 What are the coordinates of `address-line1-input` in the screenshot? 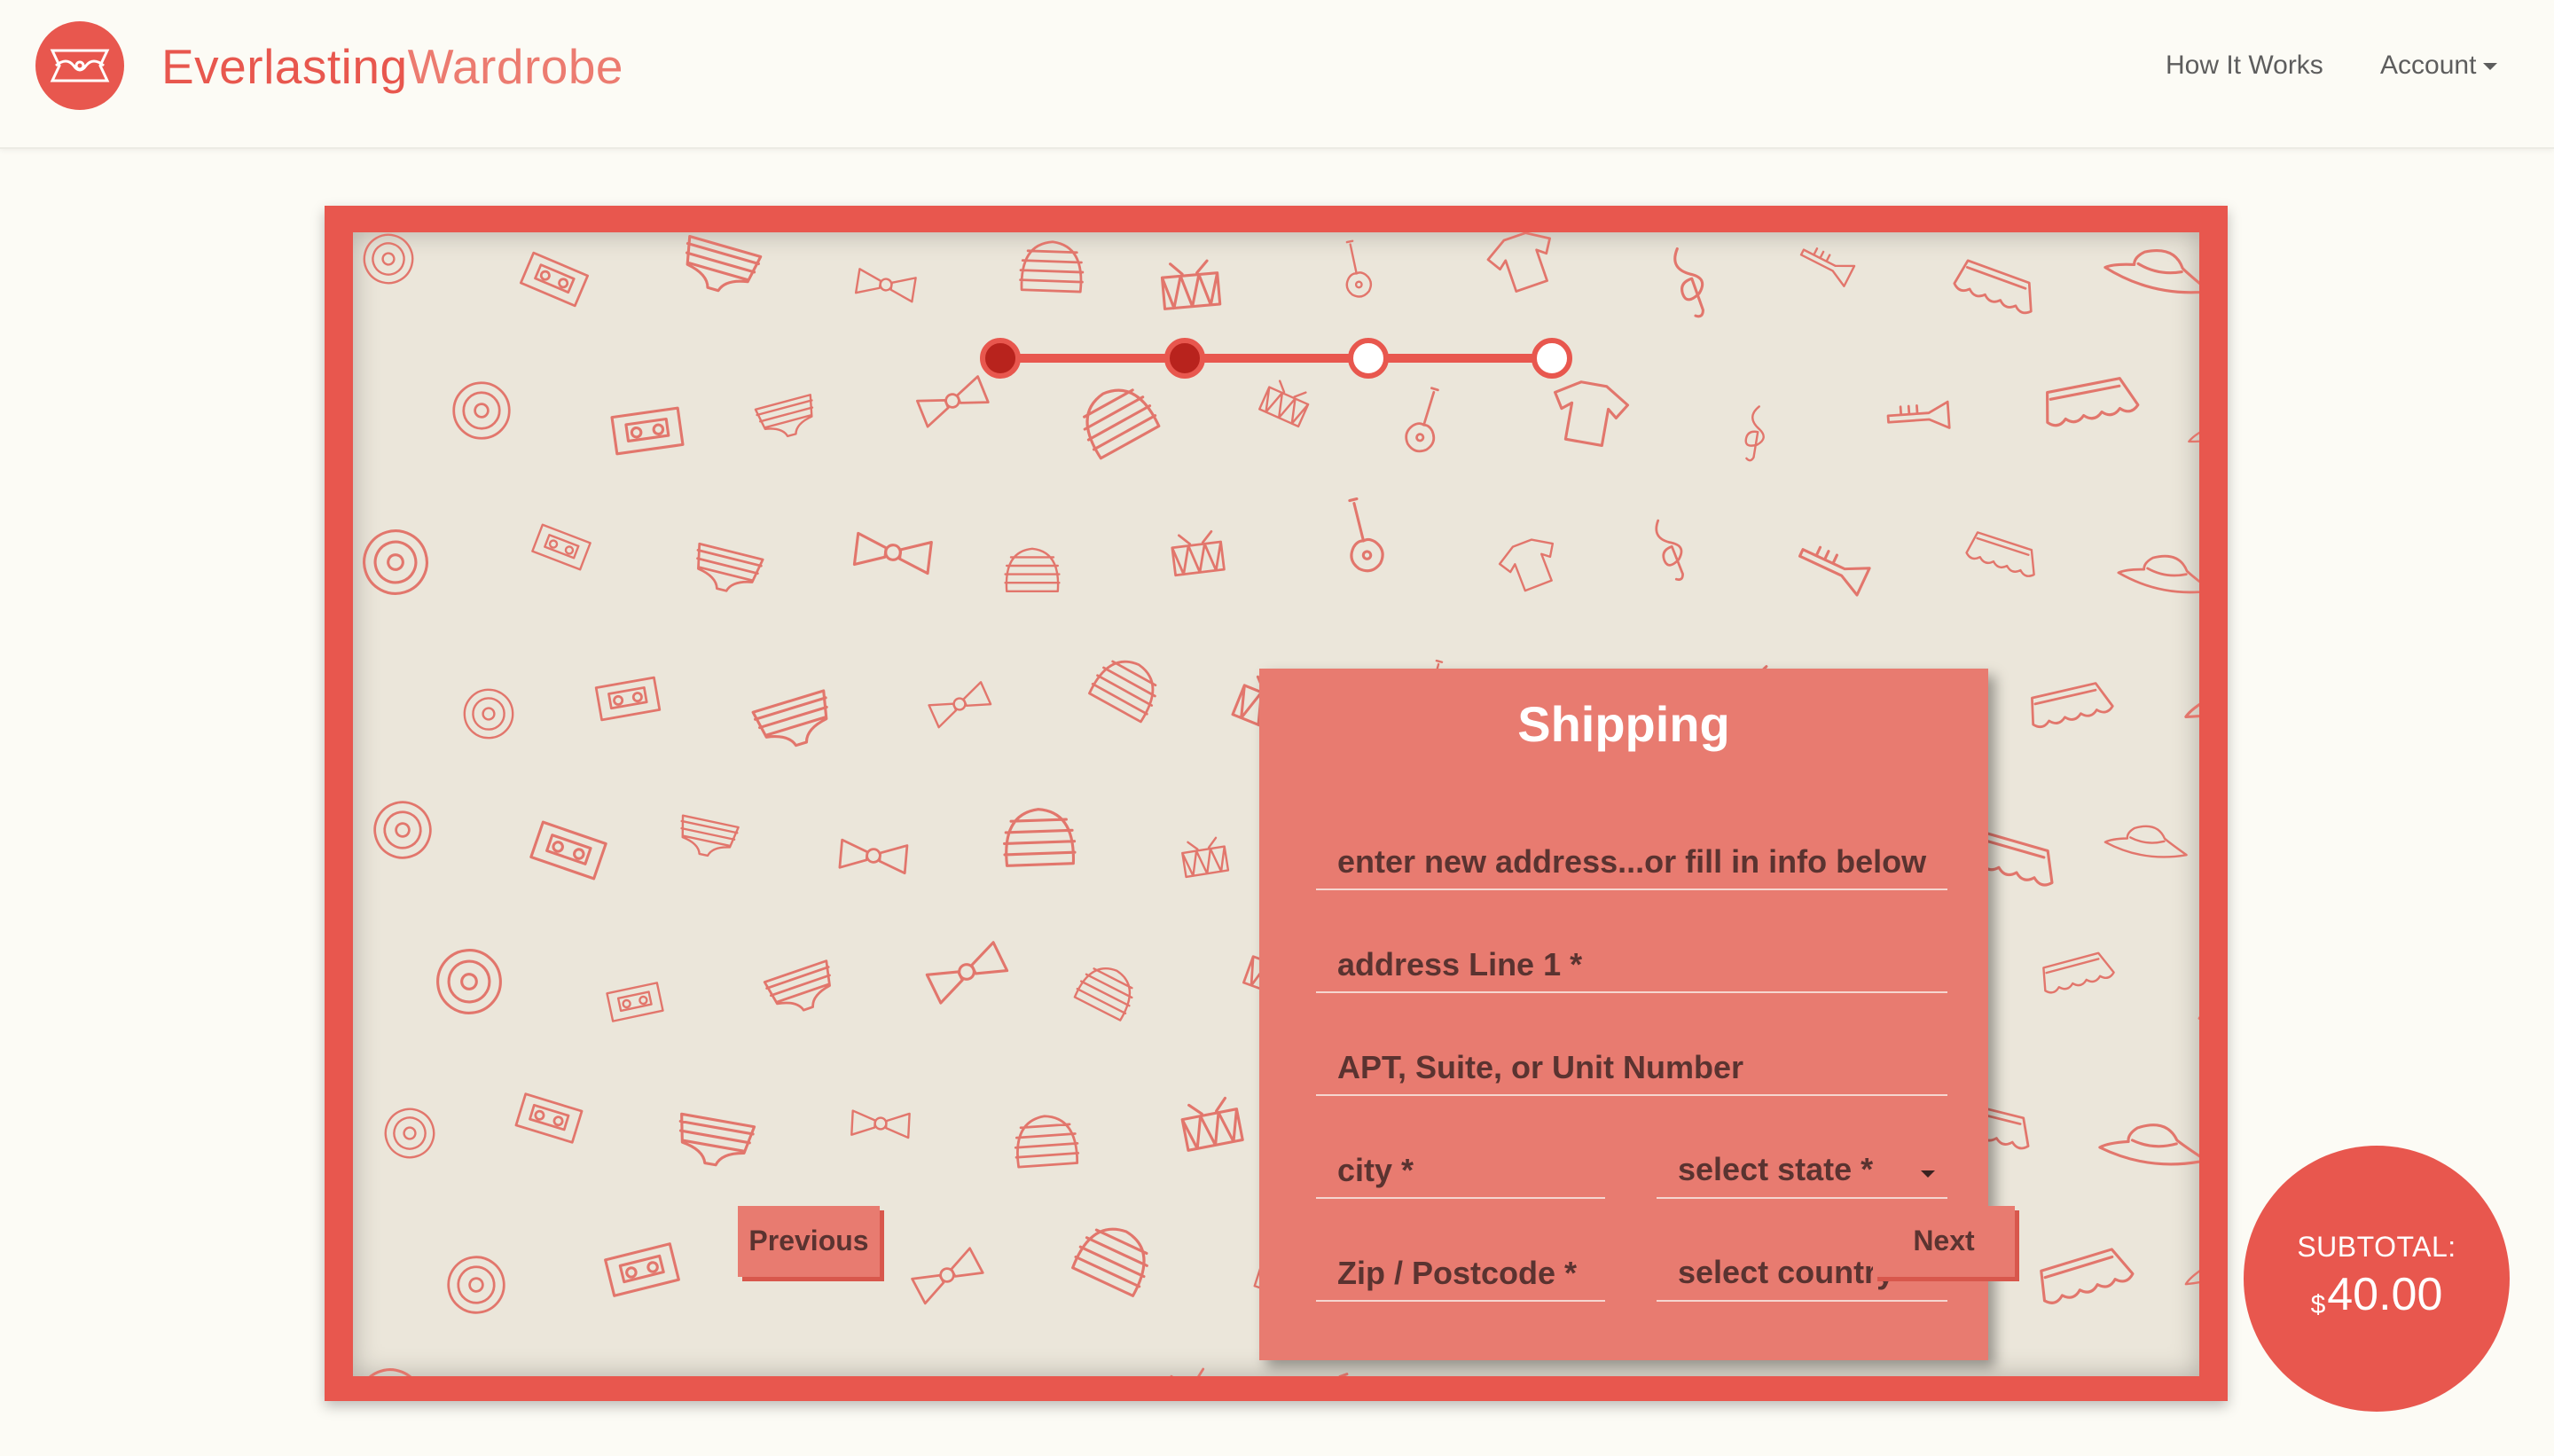 It's located at (1631, 956).